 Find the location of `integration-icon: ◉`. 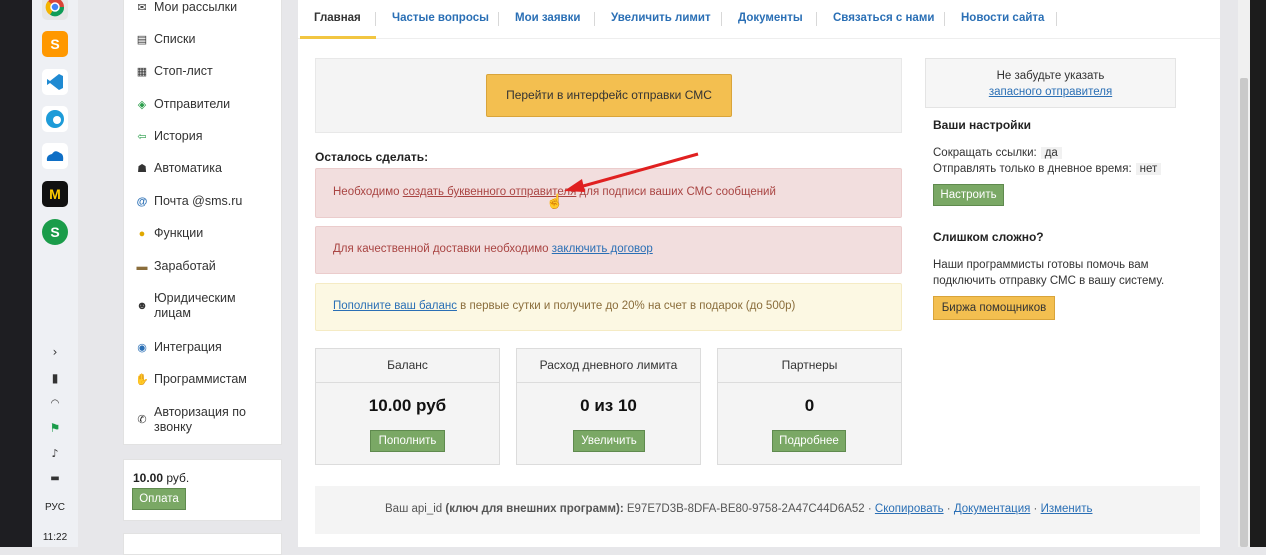

integration-icon: ◉ is located at coordinates (142, 348).